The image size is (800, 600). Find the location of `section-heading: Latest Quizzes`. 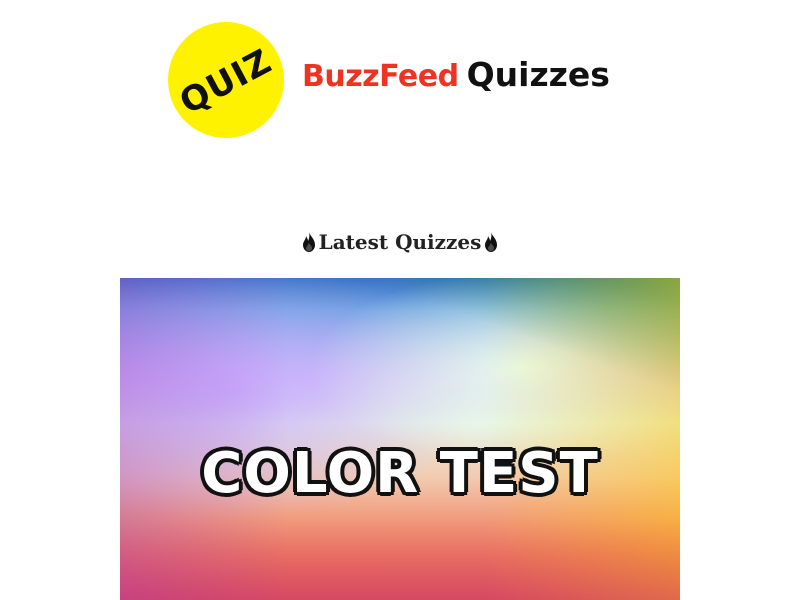

section-heading: Latest Quizzes is located at coordinates (400, 242).